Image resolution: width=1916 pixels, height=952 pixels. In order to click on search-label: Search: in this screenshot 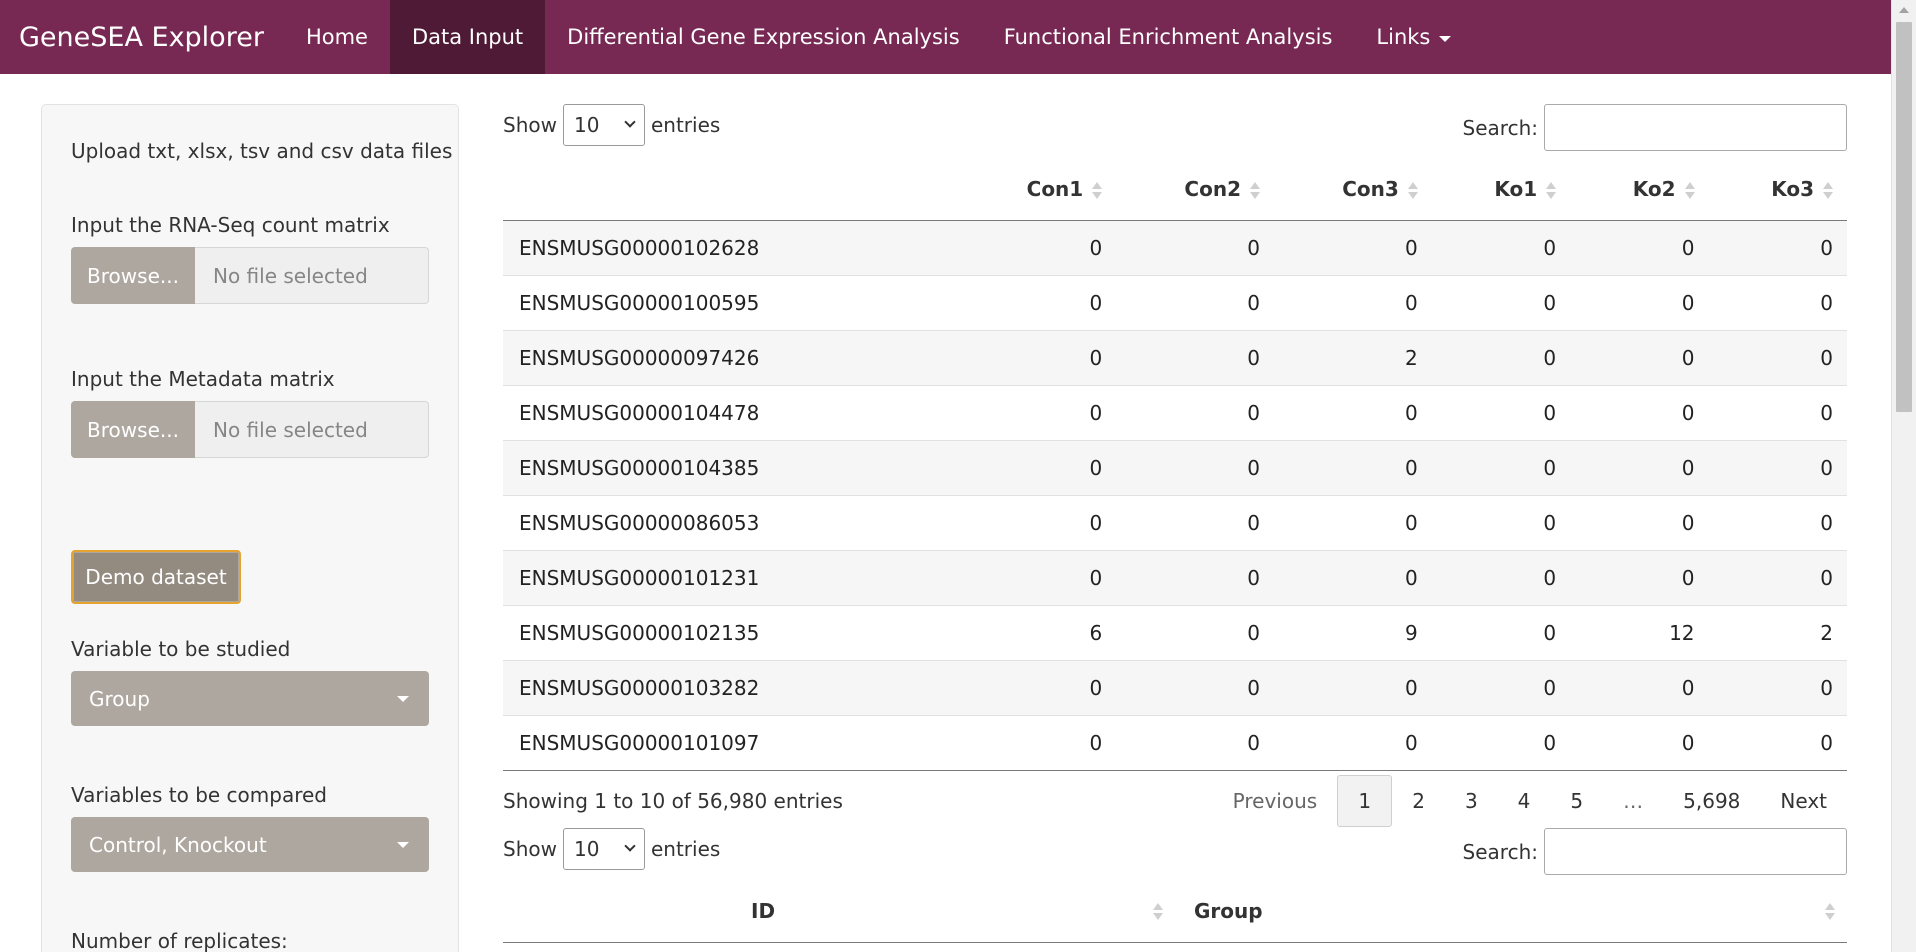, I will do `click(1500, 127)`.